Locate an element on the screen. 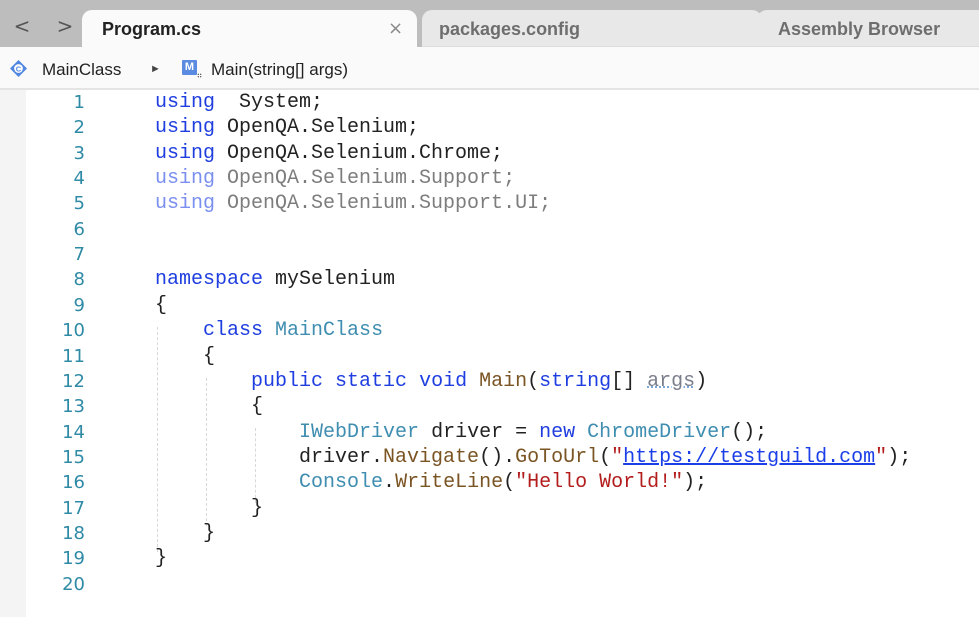 Image resolution: width=979 pixels, height=617 pixels. code-text: using System; is located at coordinates (239, 102).